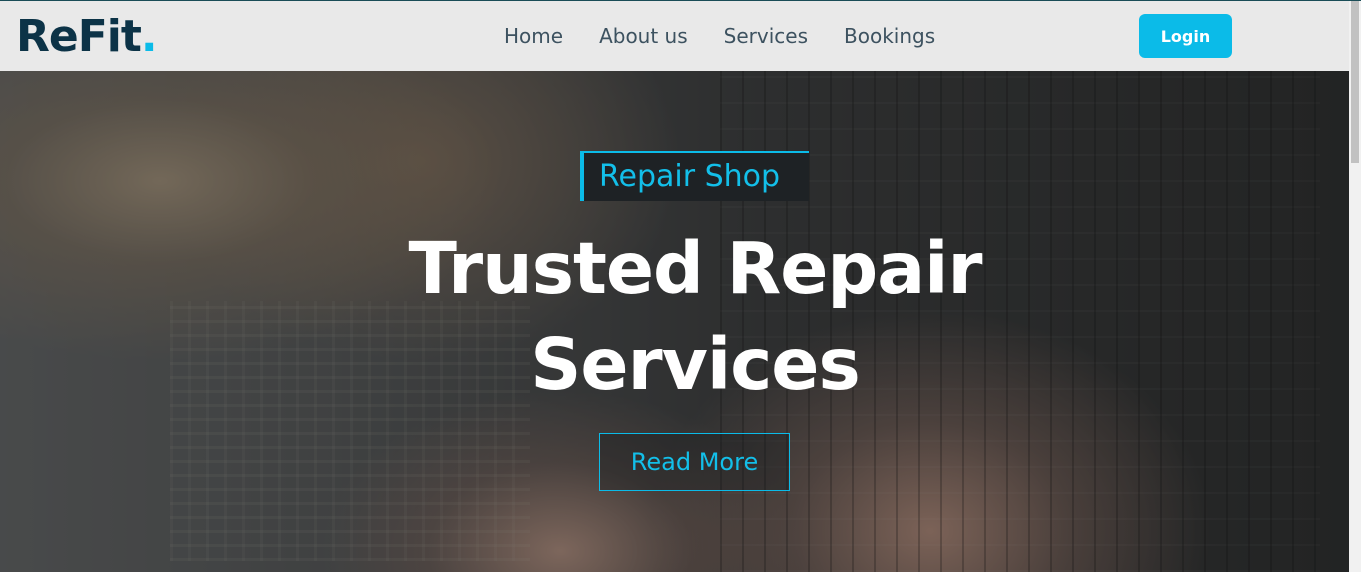  Describe the element at coordinates (766, 36) in the screenshot. I see `nav-link-services: Services` at that location.